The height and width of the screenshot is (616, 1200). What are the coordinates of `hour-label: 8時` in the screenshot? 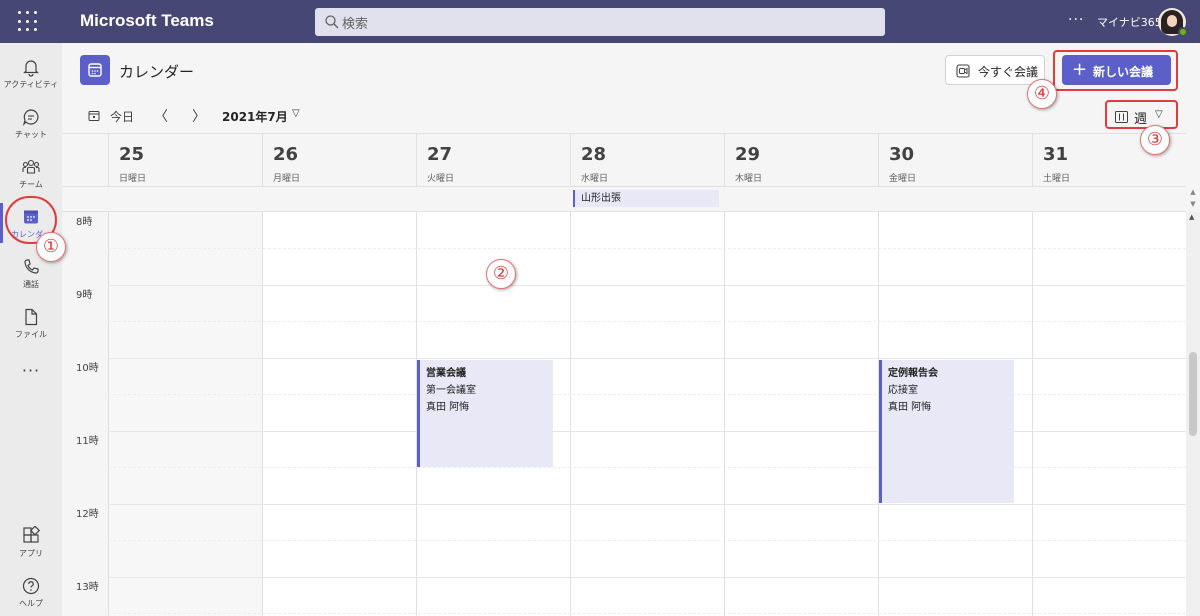 It's located at (84, 222).